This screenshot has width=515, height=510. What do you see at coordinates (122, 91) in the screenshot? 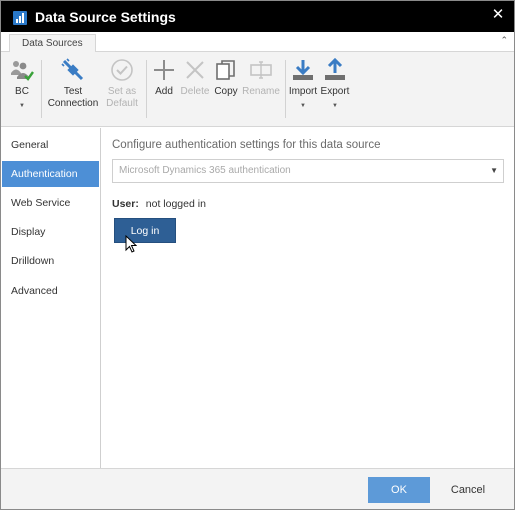
I see `set-default-label-line1: Set as` at bounding box center [122, 91].